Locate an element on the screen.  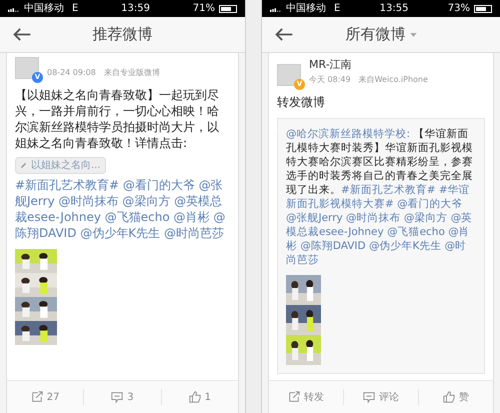
clock-time: 13:55 is located at coordinates (394, 9).